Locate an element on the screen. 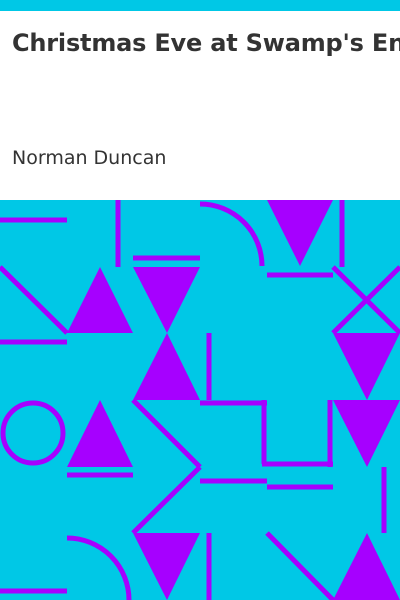 The width and height of the screenshot is (400, 600). book-author: Norman Duncan is located at coordinates (89, 158).